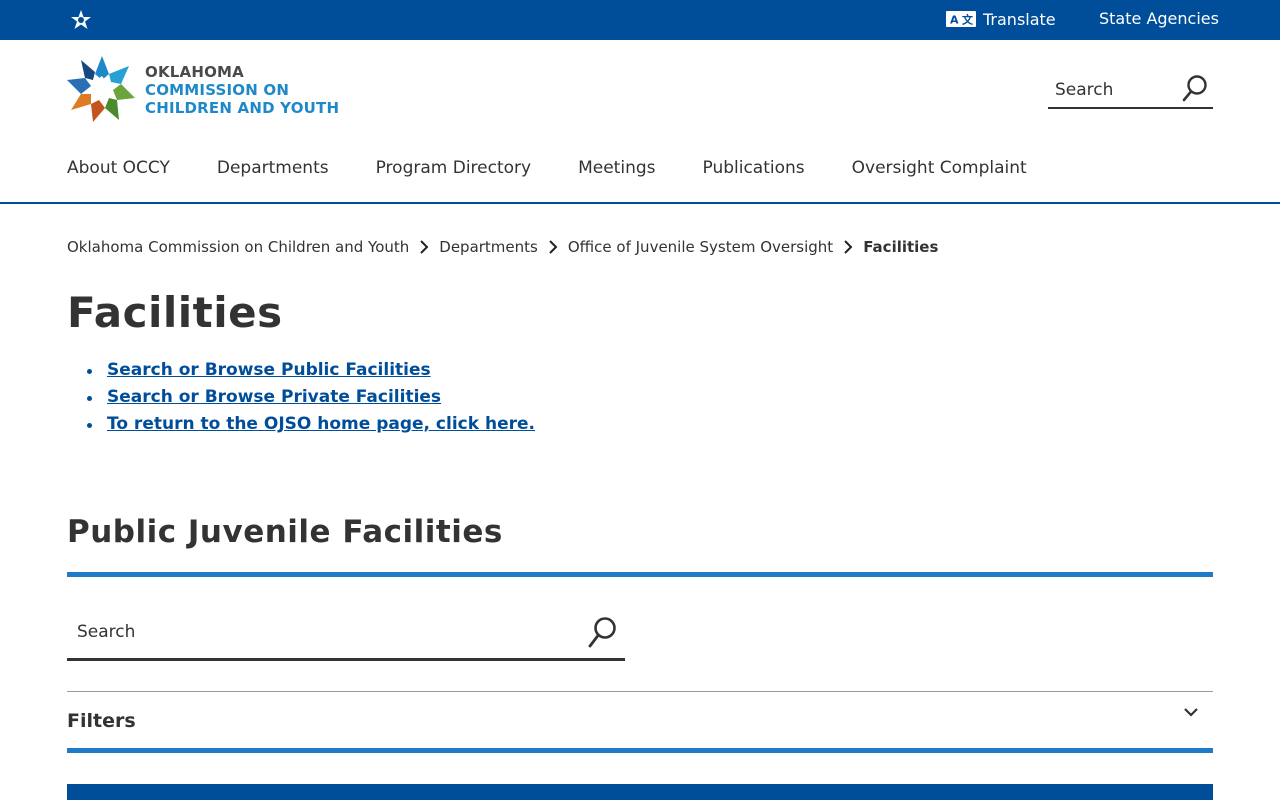 The image size is (1280, 800). I want to click on facility-search, so click(346, 635).